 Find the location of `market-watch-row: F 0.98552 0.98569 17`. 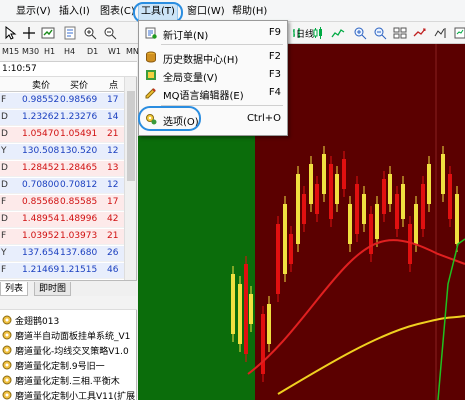

market-watch-row: F 0.98552 0.98569 17 is located at coordinates (62, 101).